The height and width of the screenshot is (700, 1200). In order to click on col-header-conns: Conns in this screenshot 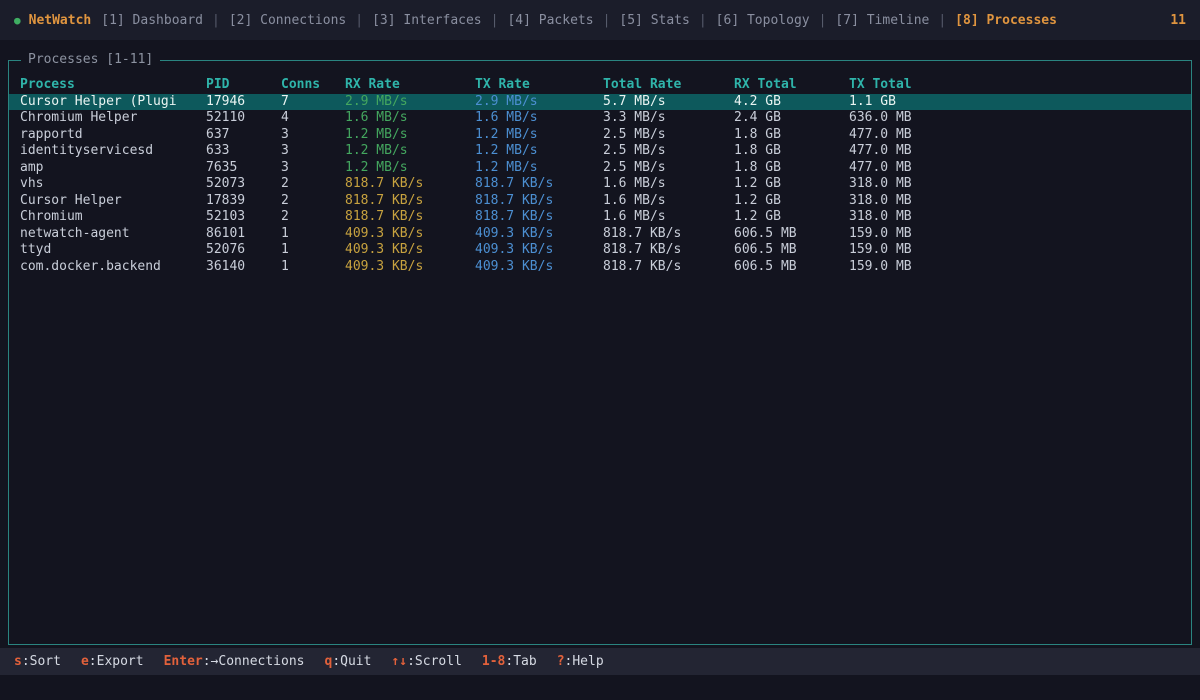, I will do `click(313, 85)`.